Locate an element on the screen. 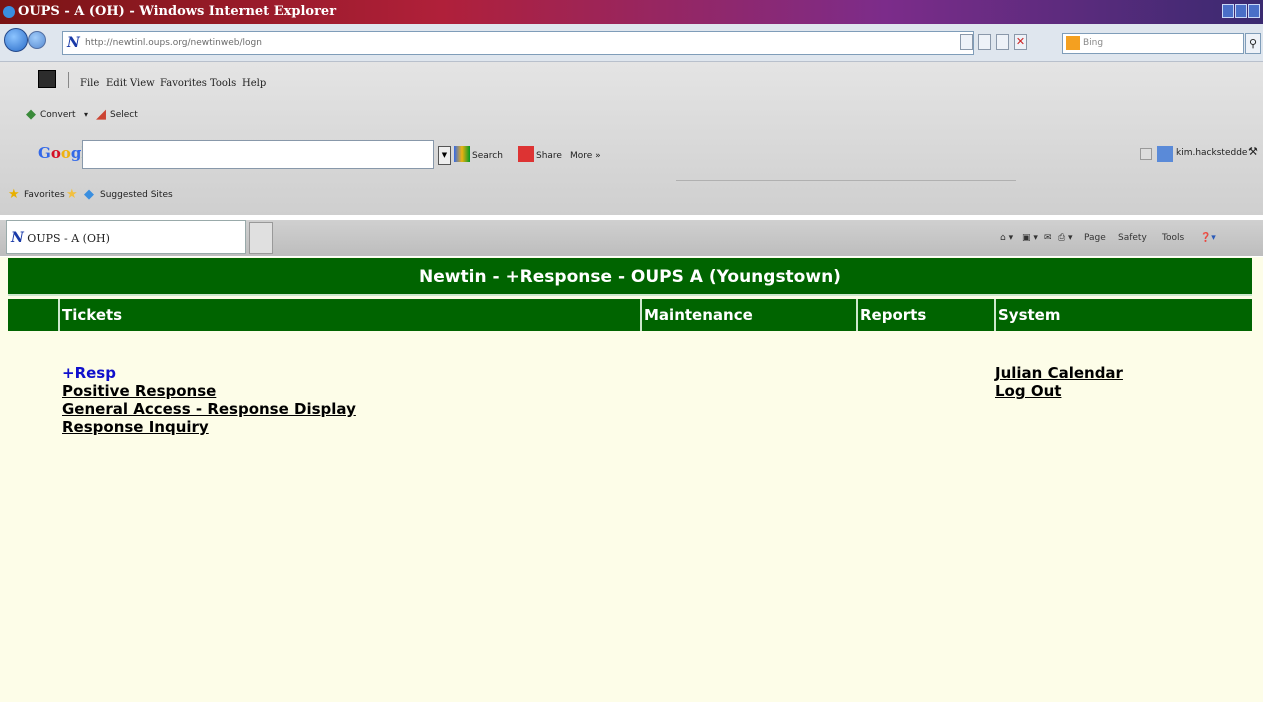 The height and width of the screenshot is (702, 1263). menu-separator is located at coordinates (68, 80).